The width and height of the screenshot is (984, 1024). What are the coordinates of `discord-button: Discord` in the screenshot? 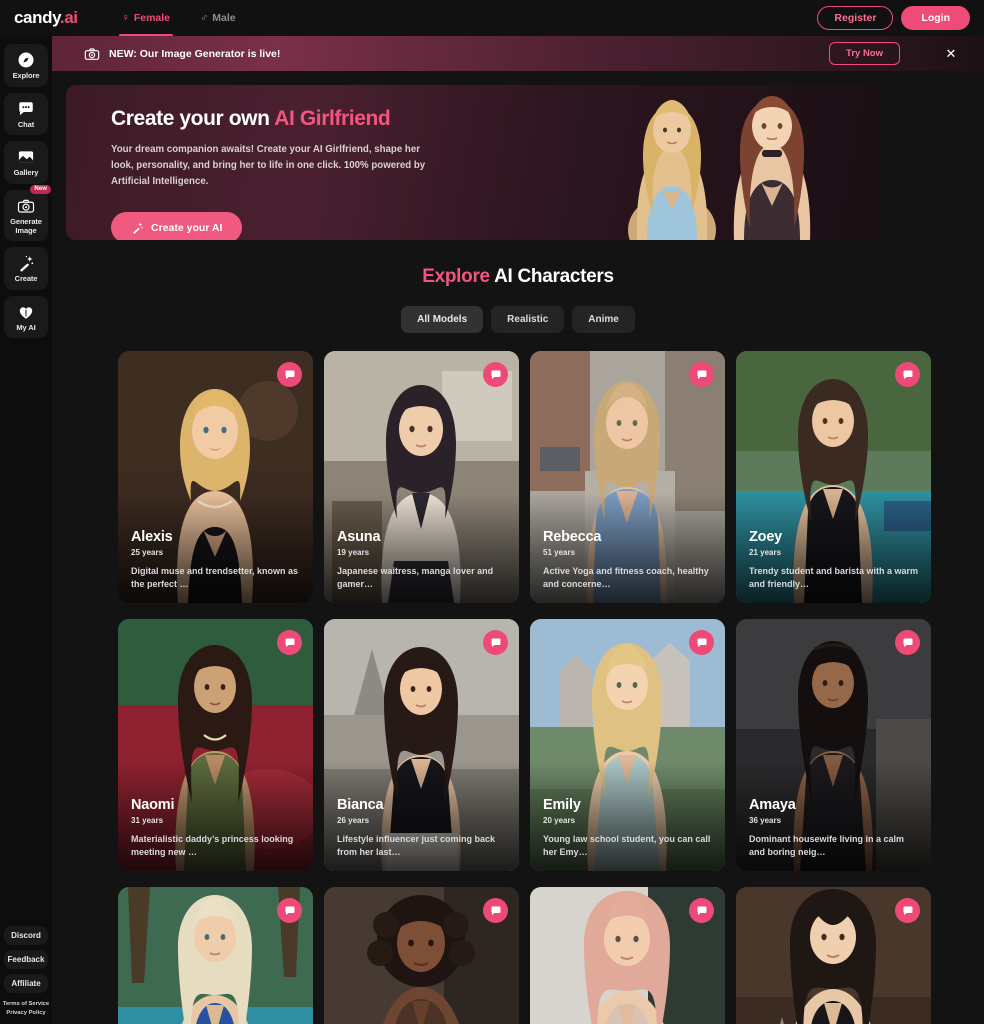 It's located at (26, 935).